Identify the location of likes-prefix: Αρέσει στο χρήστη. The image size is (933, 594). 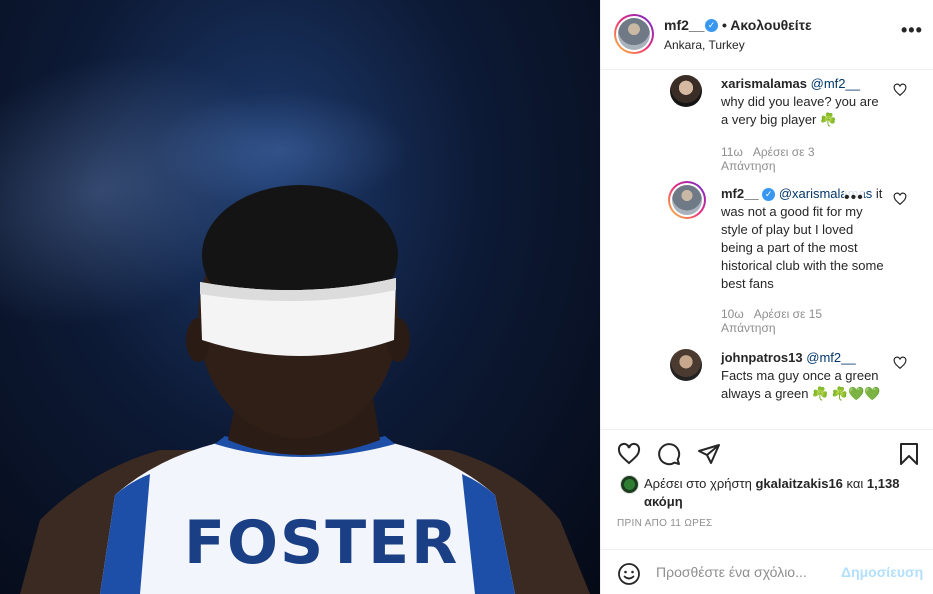
(698, 483).